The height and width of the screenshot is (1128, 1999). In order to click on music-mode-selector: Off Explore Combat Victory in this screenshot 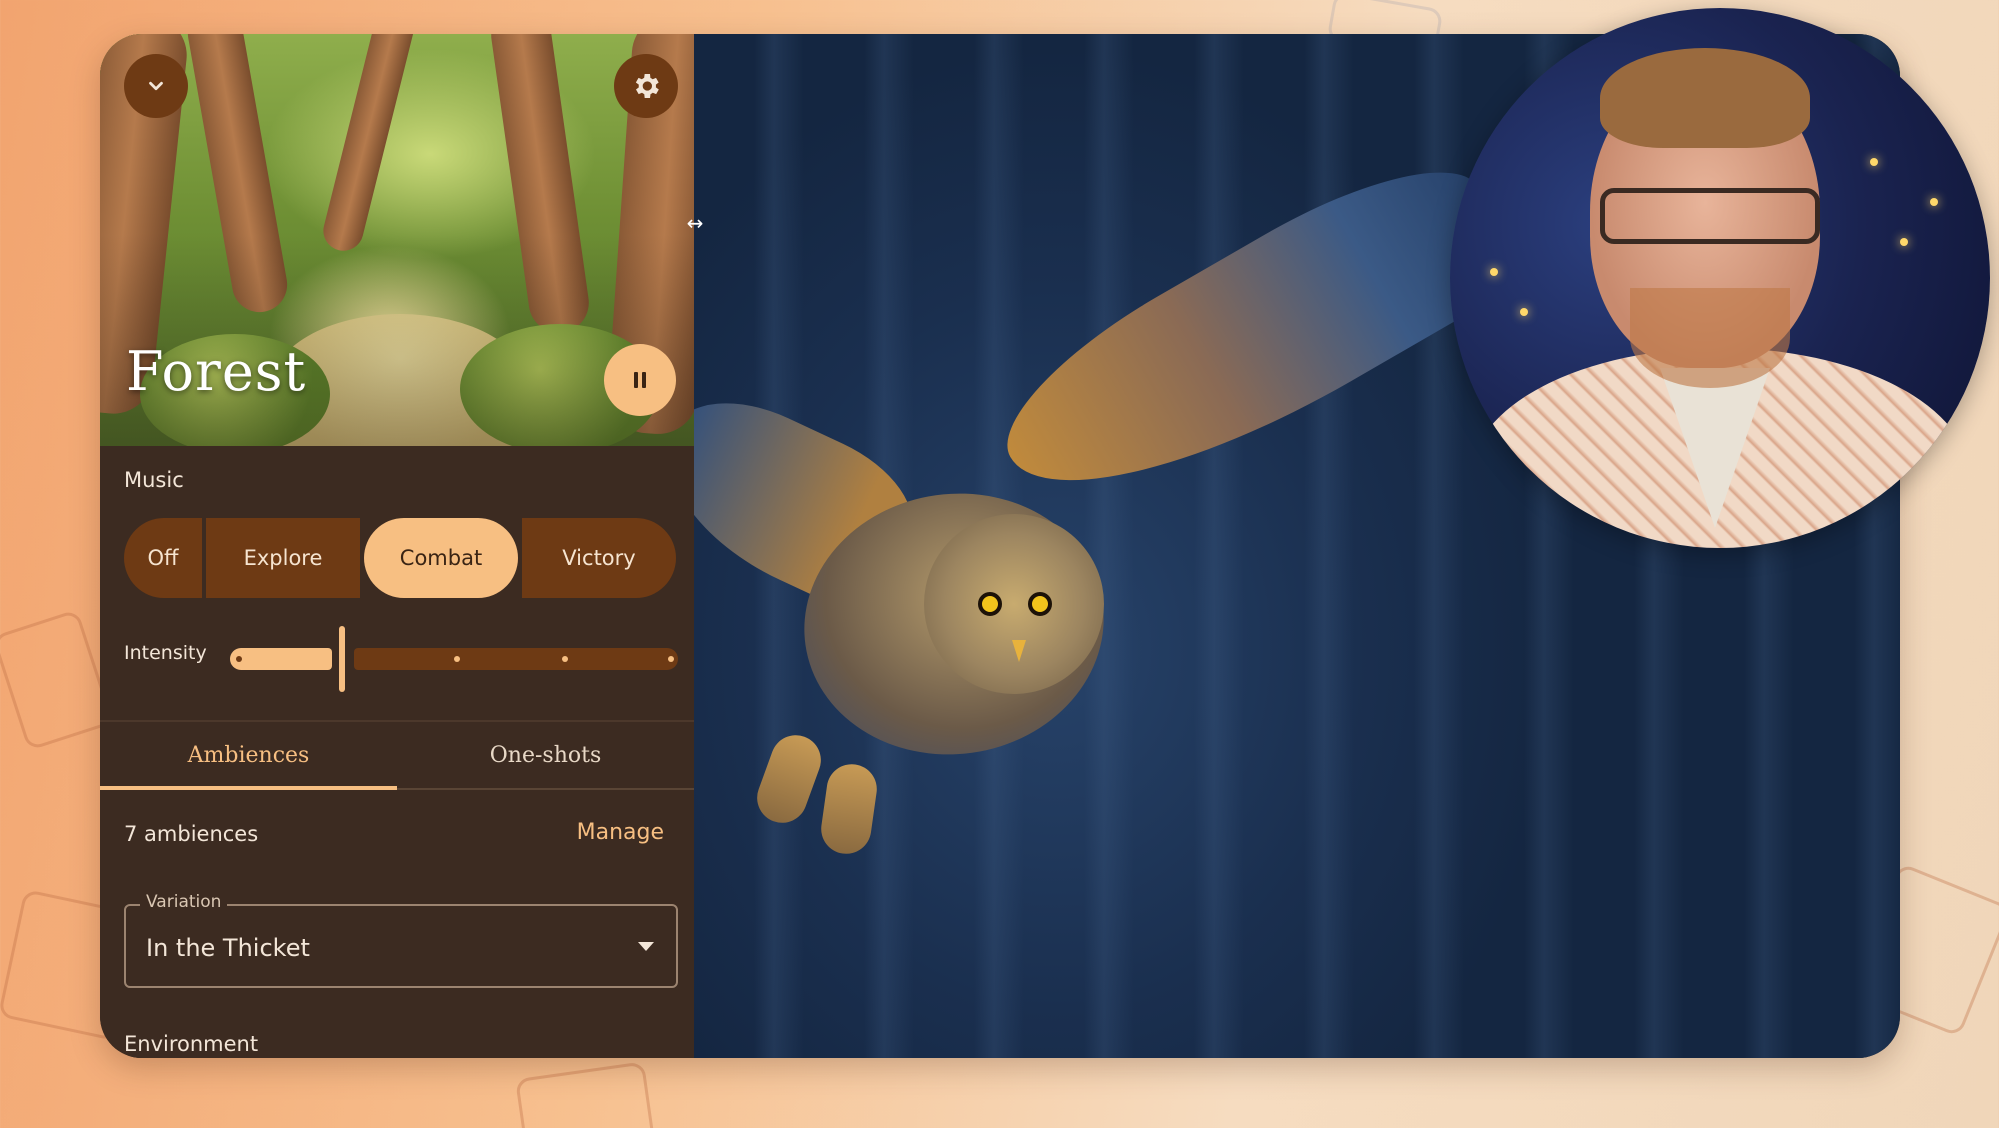, I will do `click(400, 558)`.